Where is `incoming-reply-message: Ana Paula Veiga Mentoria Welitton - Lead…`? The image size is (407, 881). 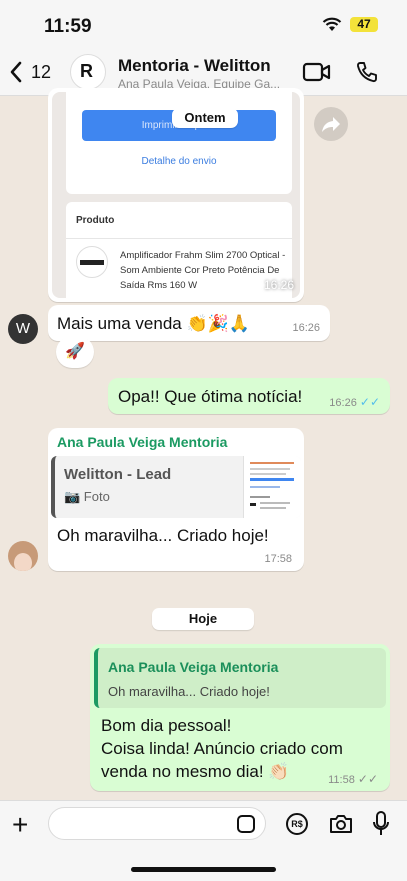 incoming-reply-message: Ana Paula Veiga Mentoria Welitton - Lead… is located at coordinates (176, 499).